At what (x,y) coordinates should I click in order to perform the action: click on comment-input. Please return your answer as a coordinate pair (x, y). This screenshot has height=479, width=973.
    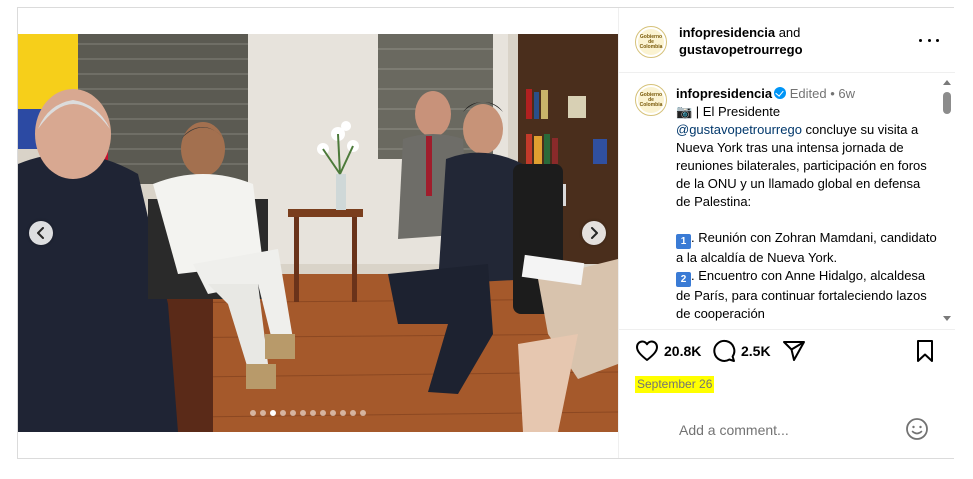
    Looking at the image, I should click on (789, 430).